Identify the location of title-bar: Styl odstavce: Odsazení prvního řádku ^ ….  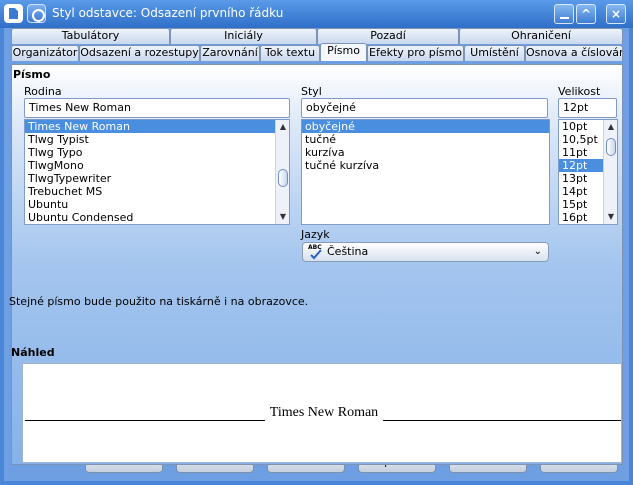
(316, 14).